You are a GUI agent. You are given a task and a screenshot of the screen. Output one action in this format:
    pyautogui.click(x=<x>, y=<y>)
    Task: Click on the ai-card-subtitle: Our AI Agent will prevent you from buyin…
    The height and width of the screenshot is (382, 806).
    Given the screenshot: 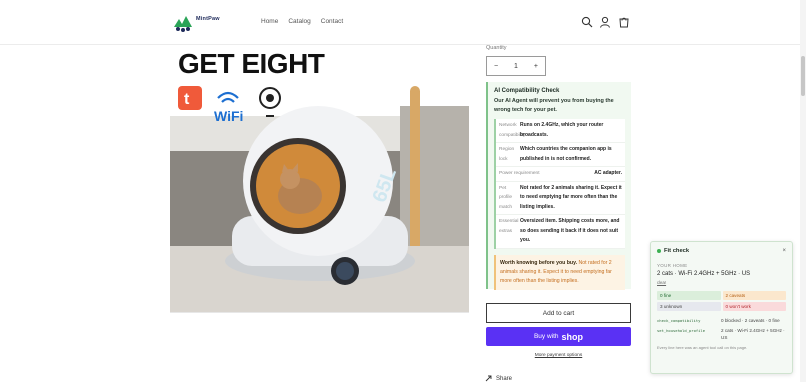 What is the action you would take?
    pyautogui.click(x=554, y=105)
    